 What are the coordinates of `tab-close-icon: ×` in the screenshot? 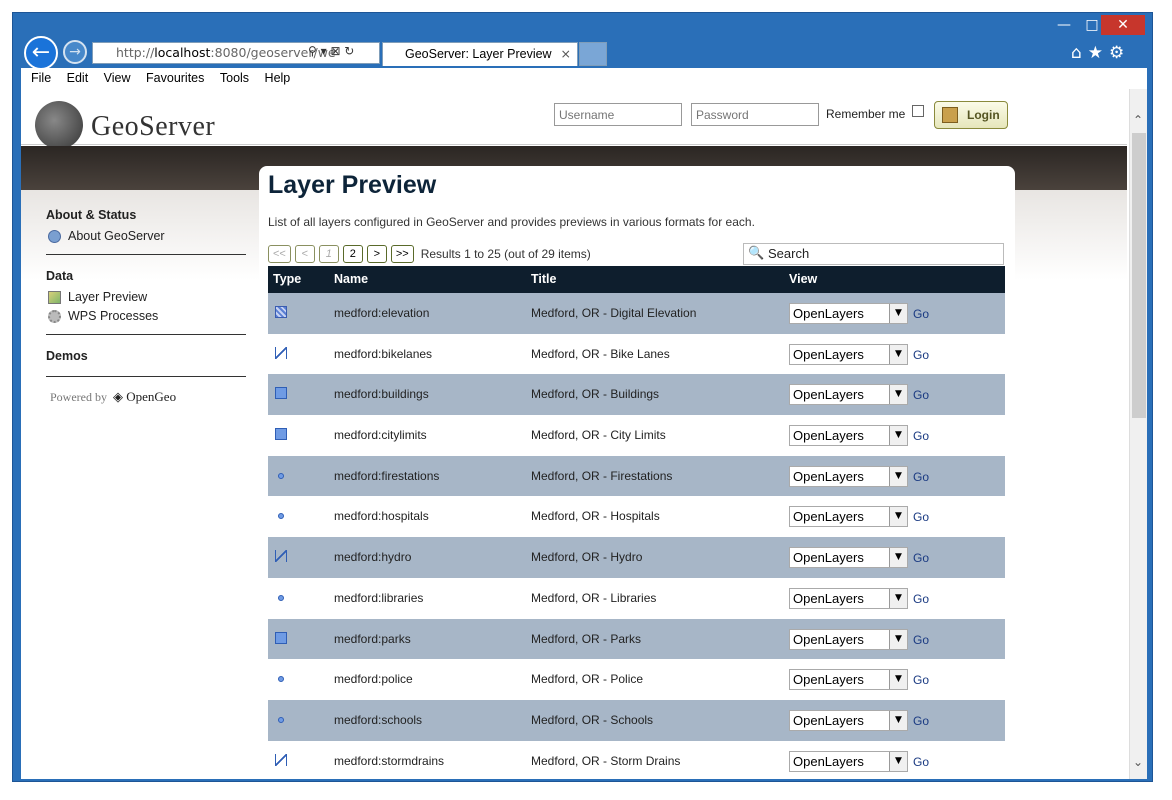 It's located at (566, 54).